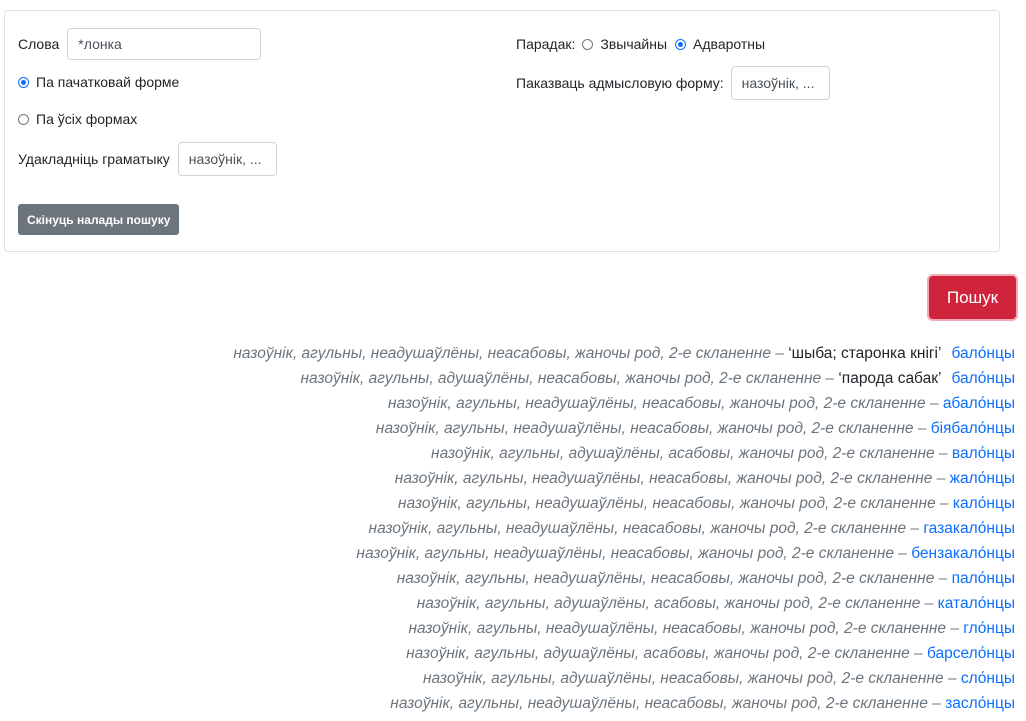 The image size is (1026, 721). Describe the element at coordinates (620, 83) in the screenshot. I see `special-form-label: Паказваць адмысловую форму:` at that location.